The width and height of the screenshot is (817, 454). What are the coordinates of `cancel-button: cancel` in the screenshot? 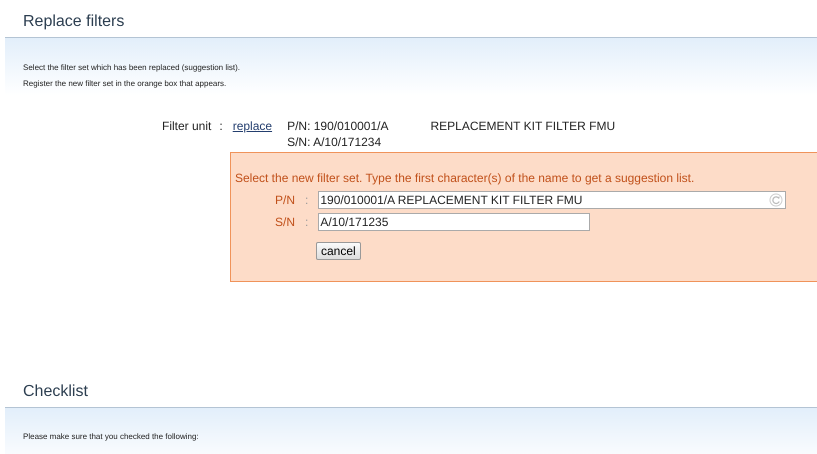 It's located at (338, 251).